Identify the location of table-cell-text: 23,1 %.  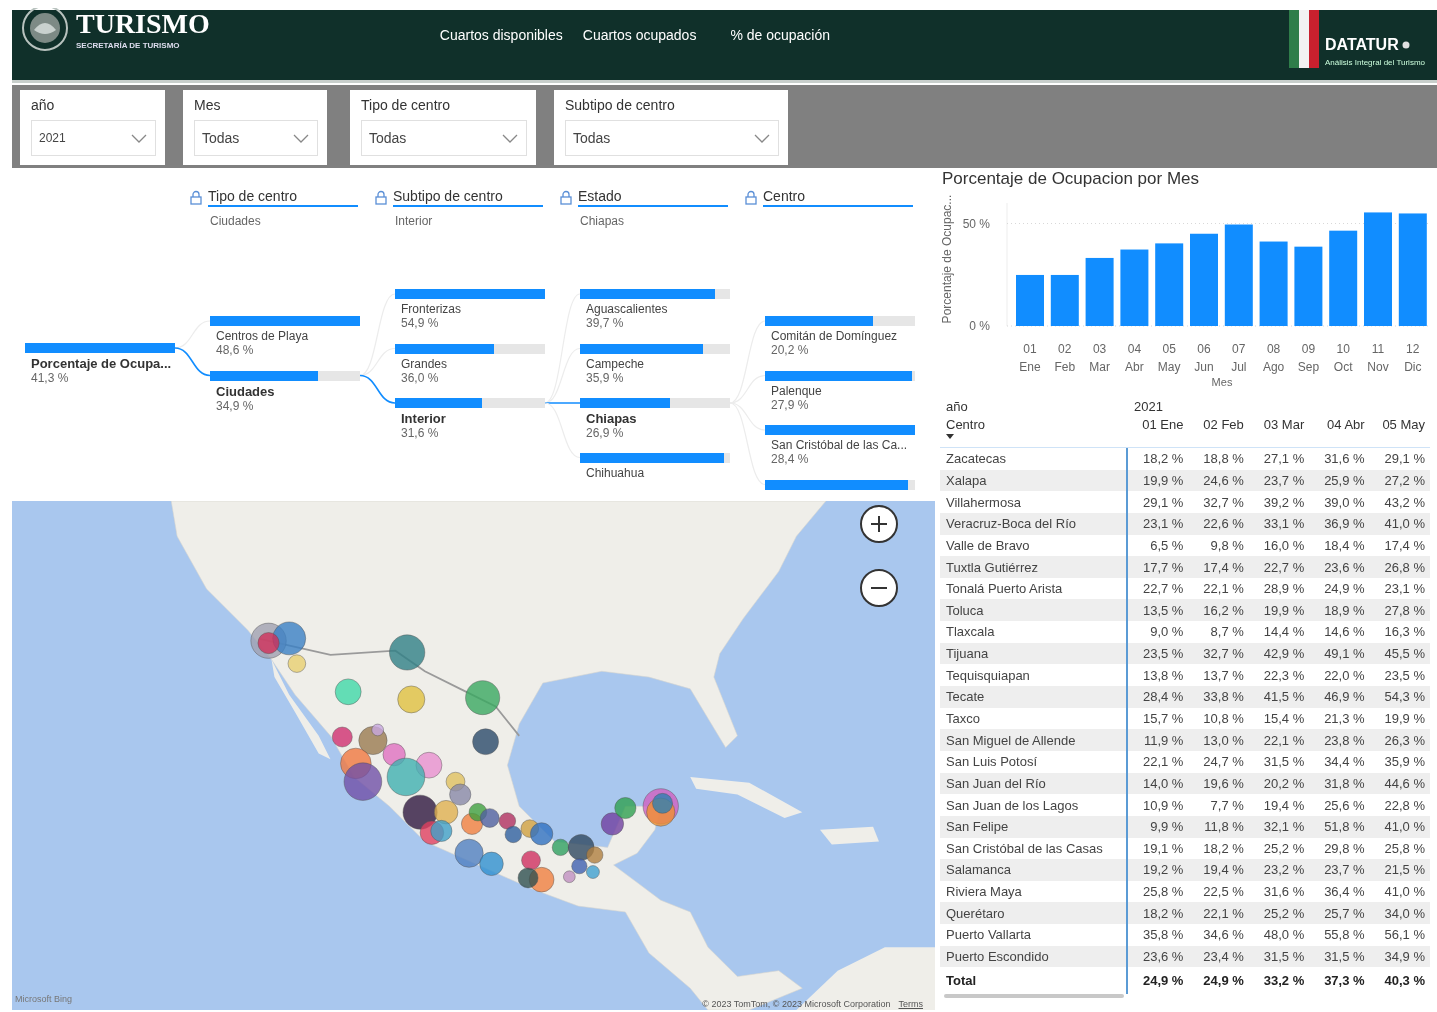
(1163, 524).